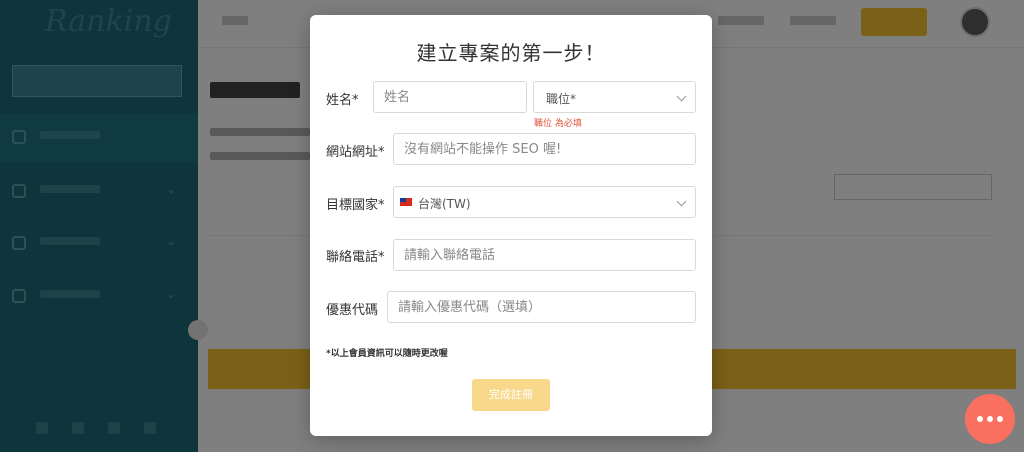 The width and height of the screenshot is (1024, 452). What do you see at coordinates (342, 100) in the screenshot?
I see `name-label: 姓名*` at bounding box center [342, 100].